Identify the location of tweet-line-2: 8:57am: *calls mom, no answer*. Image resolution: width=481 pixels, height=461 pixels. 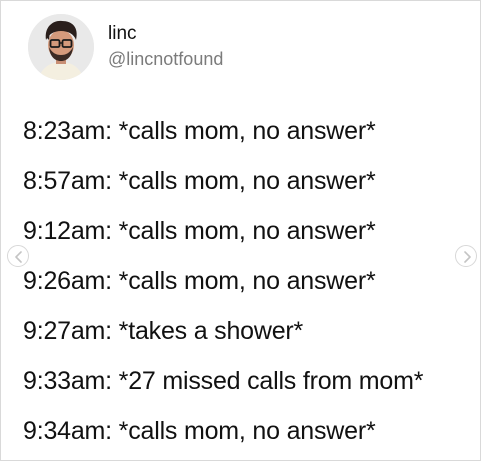
(199, 181).